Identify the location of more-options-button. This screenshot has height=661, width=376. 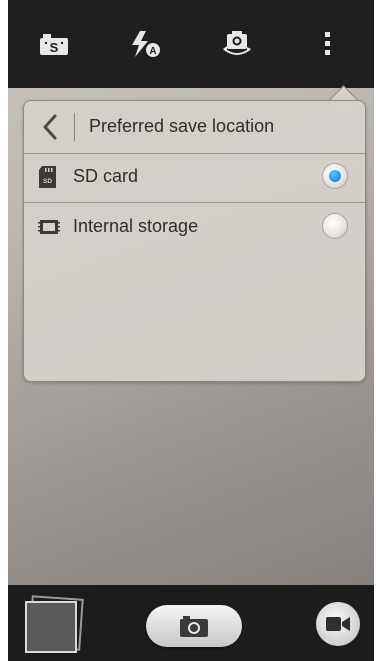
(328, 44).